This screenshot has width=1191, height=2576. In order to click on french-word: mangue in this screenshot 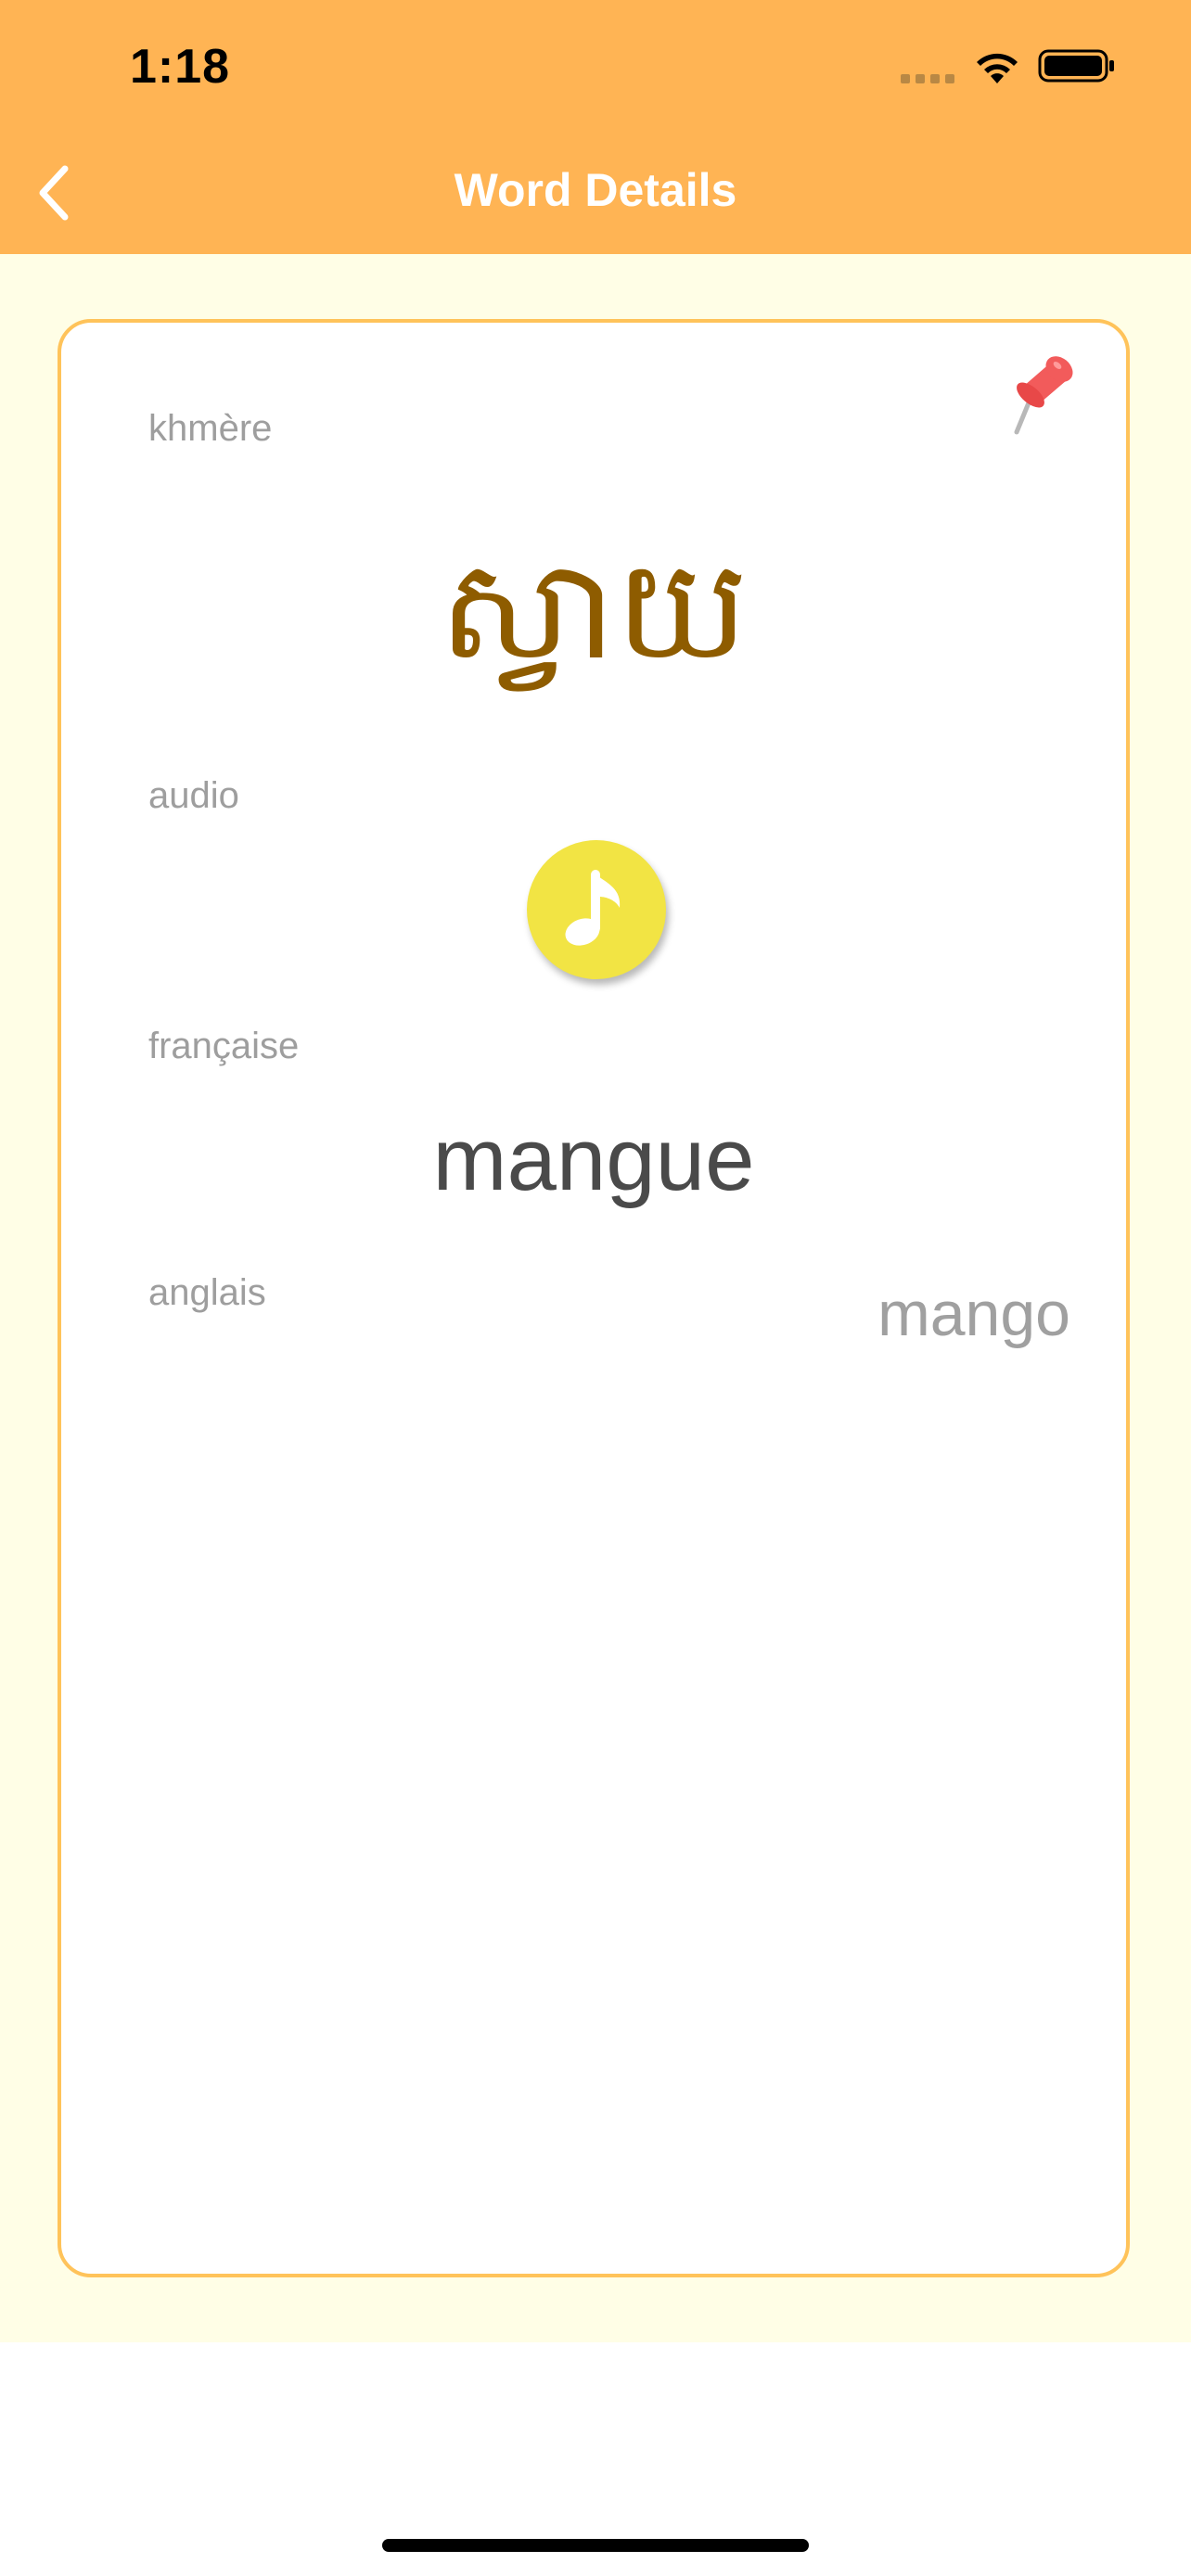, I will do `click(593, 1159)`.